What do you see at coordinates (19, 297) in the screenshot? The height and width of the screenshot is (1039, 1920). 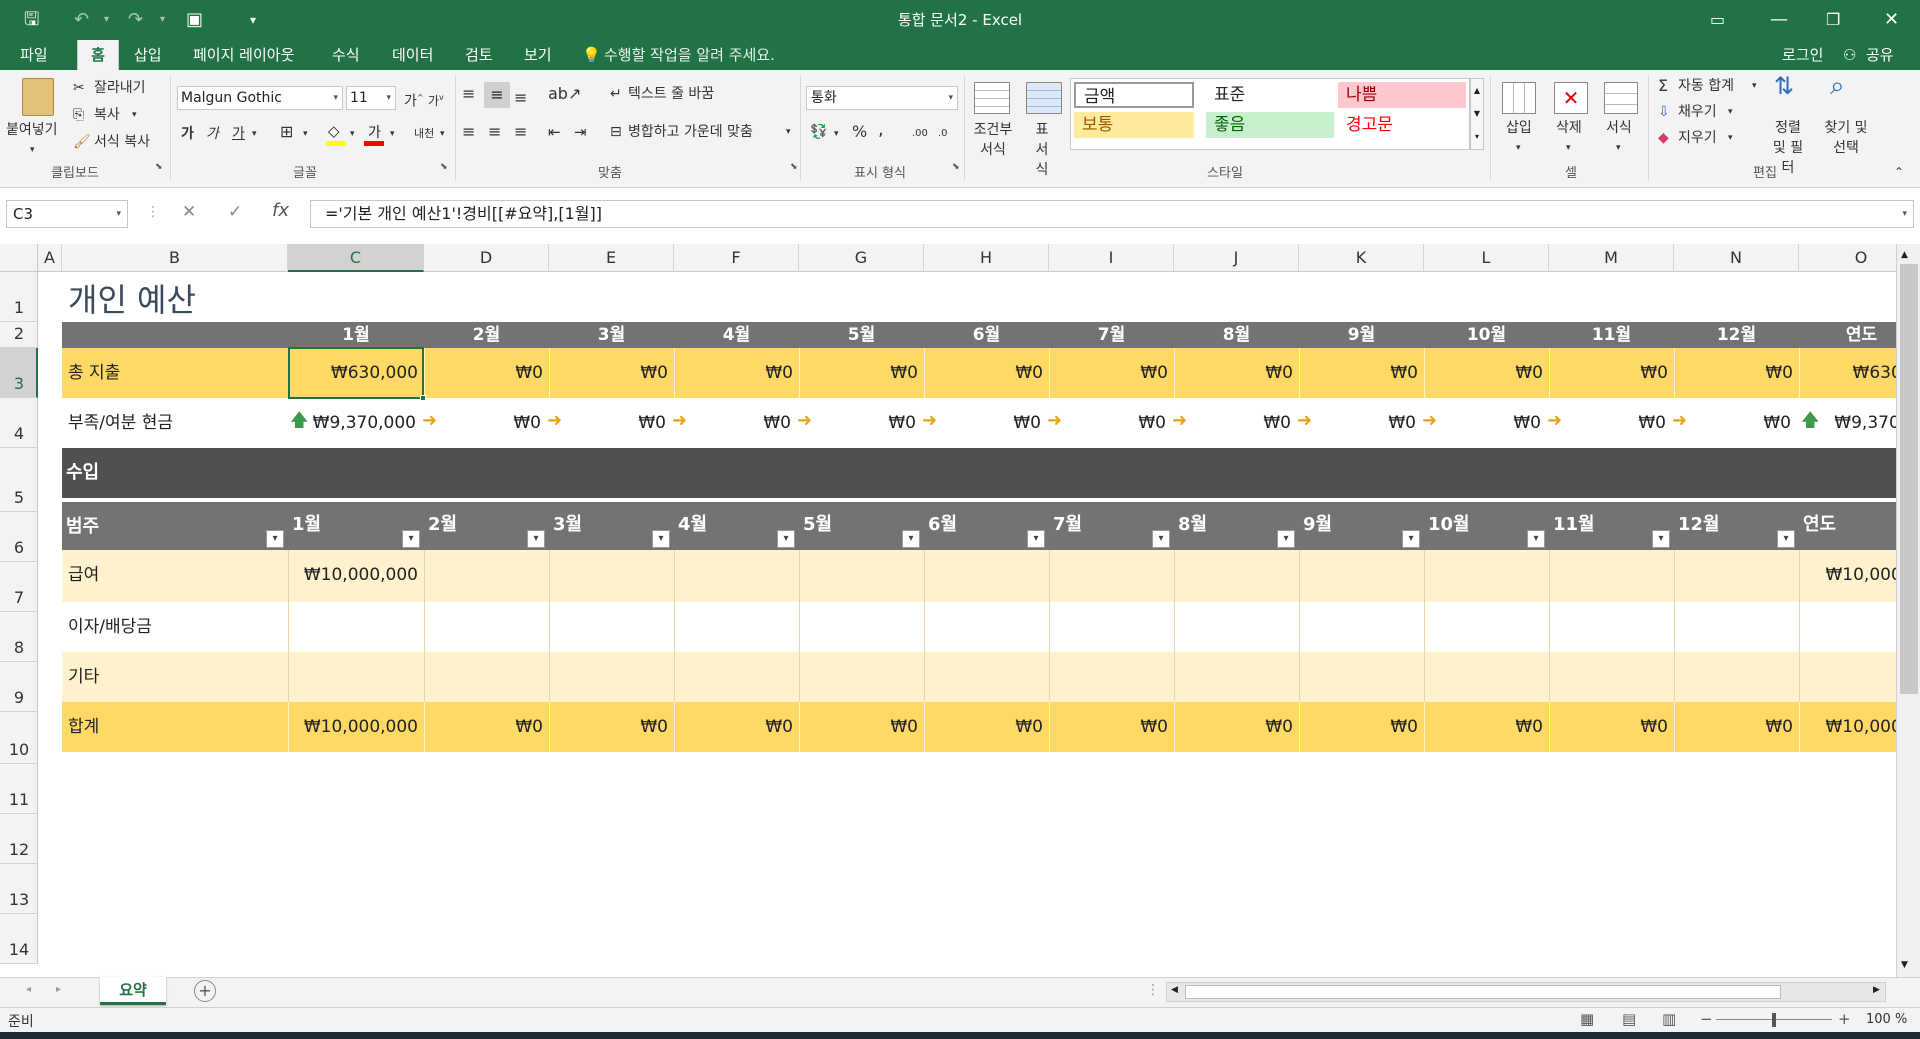 I see `row-header-1: 1` at bounding box center [19, 297].